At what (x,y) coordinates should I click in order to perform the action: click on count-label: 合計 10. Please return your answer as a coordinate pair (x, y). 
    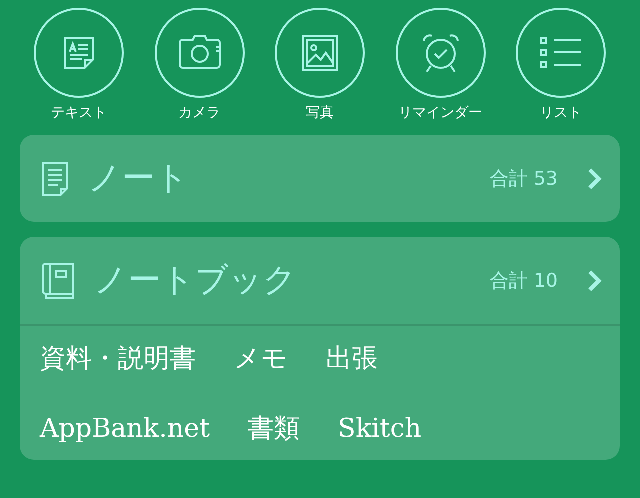
    Looking at the image, I should click on (524, 281).